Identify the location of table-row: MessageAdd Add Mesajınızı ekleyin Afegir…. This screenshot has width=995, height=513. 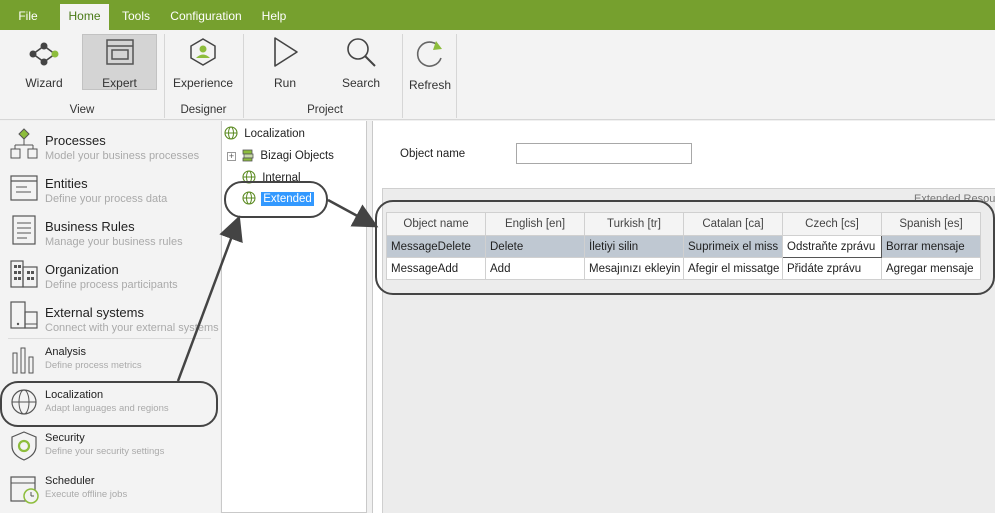
(683, 268).